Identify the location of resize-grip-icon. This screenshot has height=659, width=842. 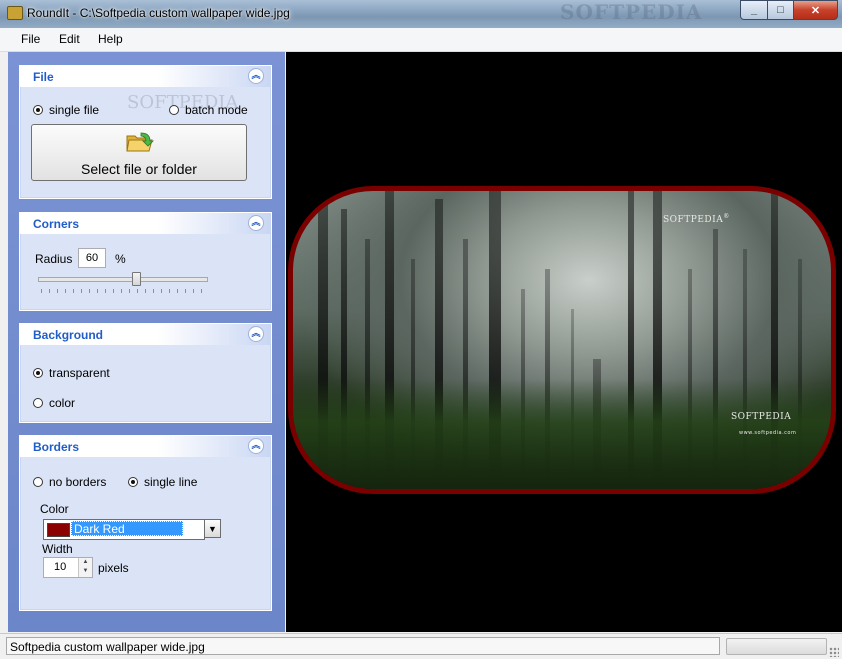
(834, 652).